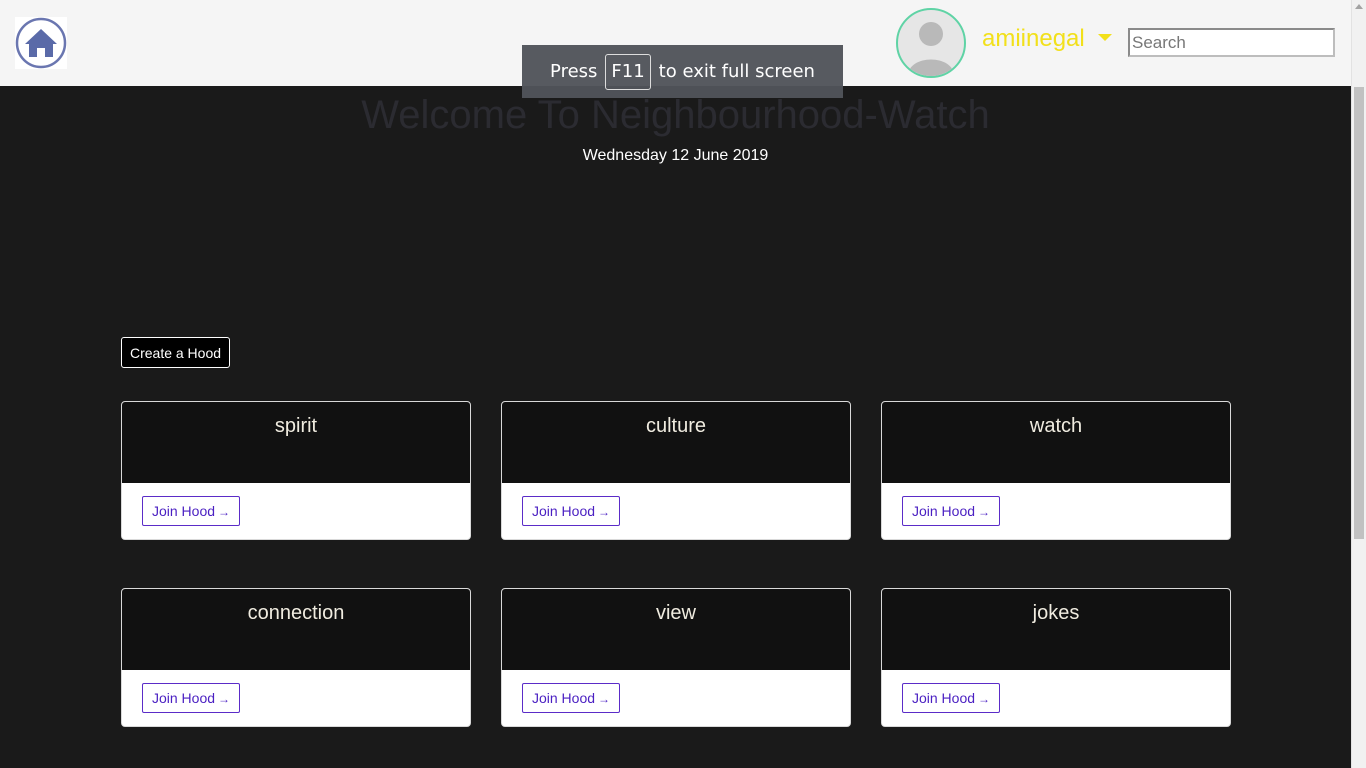 This screenshot has width=1366, height=768. Describe the element at coordinates (296, 442) in the screenshot. I see `hood-name: spirit` at that location.